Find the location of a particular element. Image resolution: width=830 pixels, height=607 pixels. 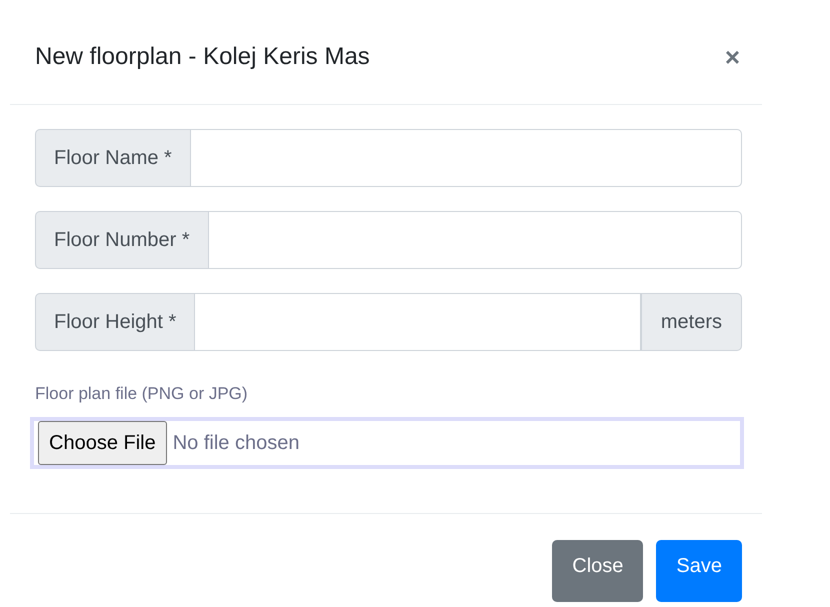

field-label: Floor plan file (PNG or JPG) is located at coordinates (142, 394).